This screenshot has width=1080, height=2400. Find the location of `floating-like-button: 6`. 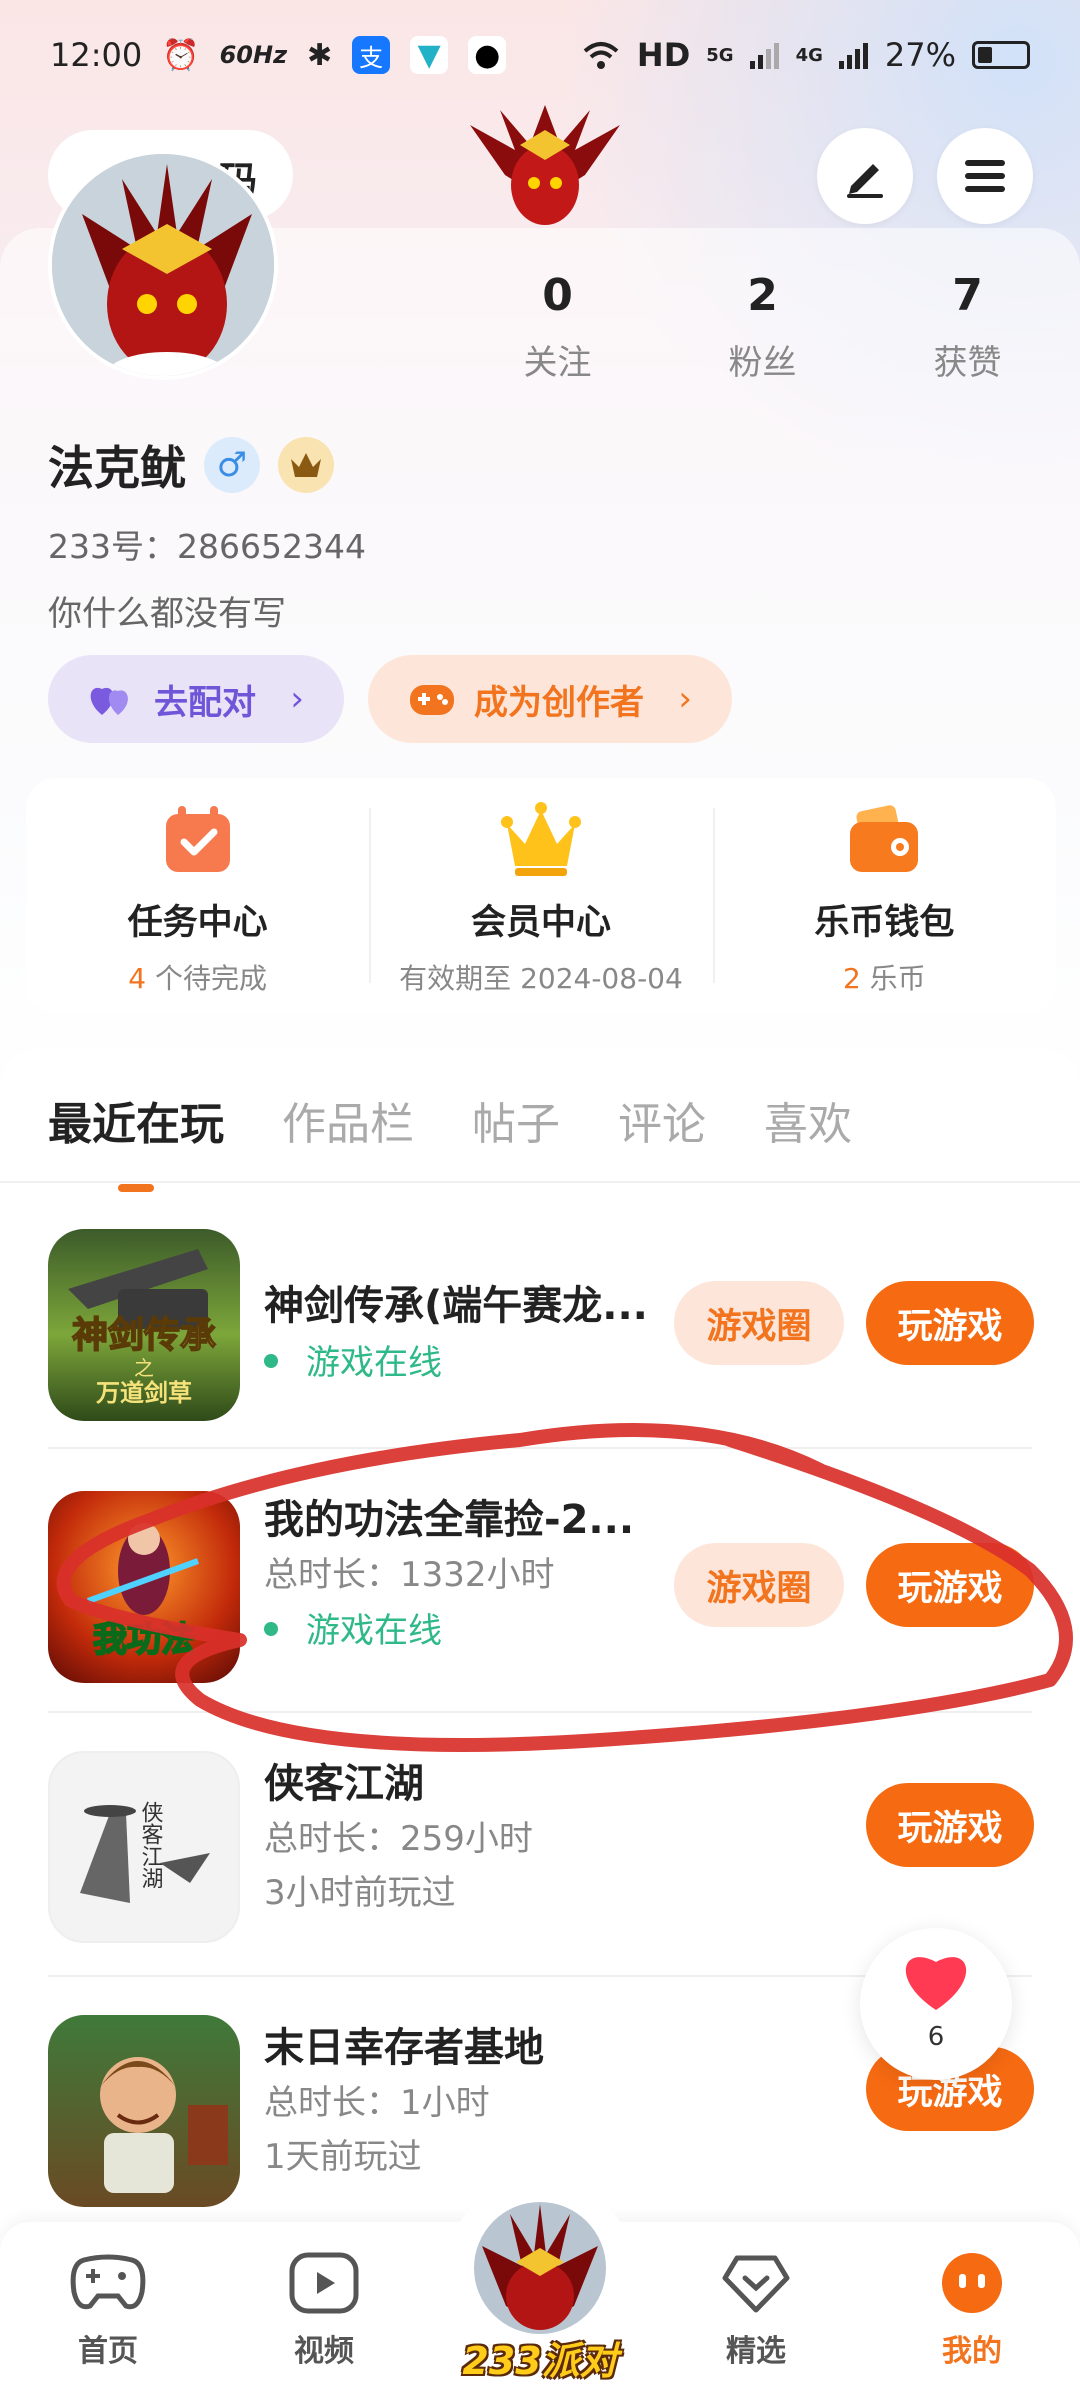

floating-like-button: 6 is located at coordinates (936, 2004).